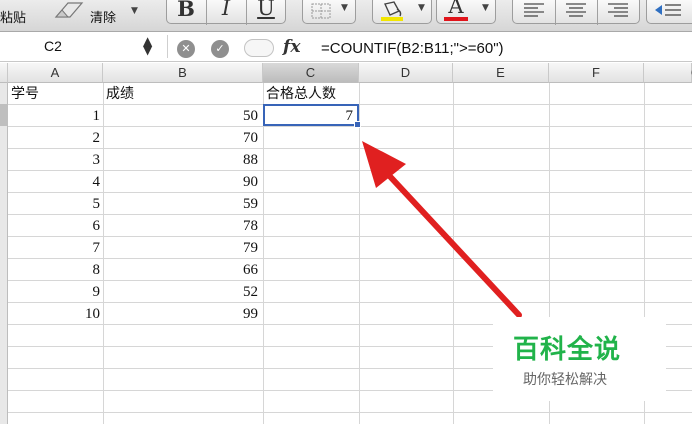 This screenshot has height=424, width=692. I want to click on watermark-title: 百科全说, so click(567, 350).